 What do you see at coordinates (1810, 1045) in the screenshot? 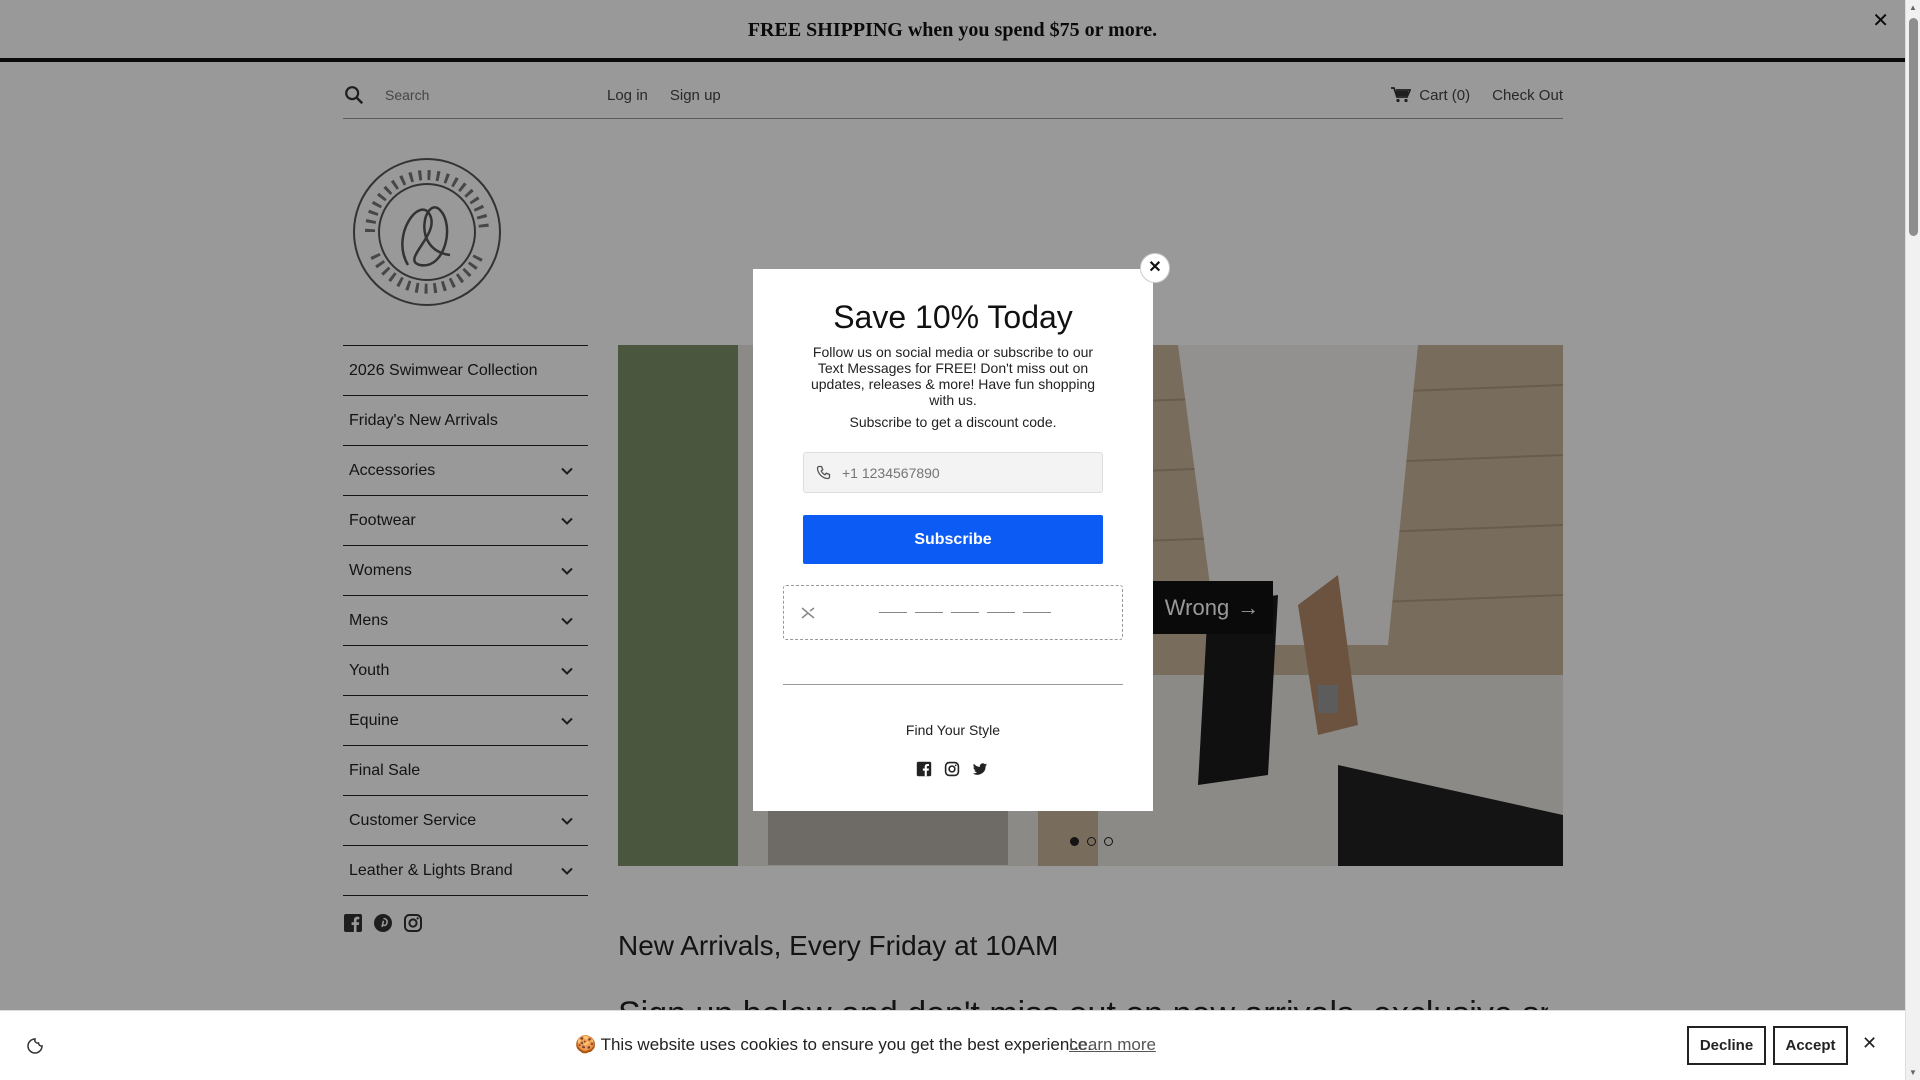
I see `cookie-accept-button: Accept` at bounding box center [1810, 1045].